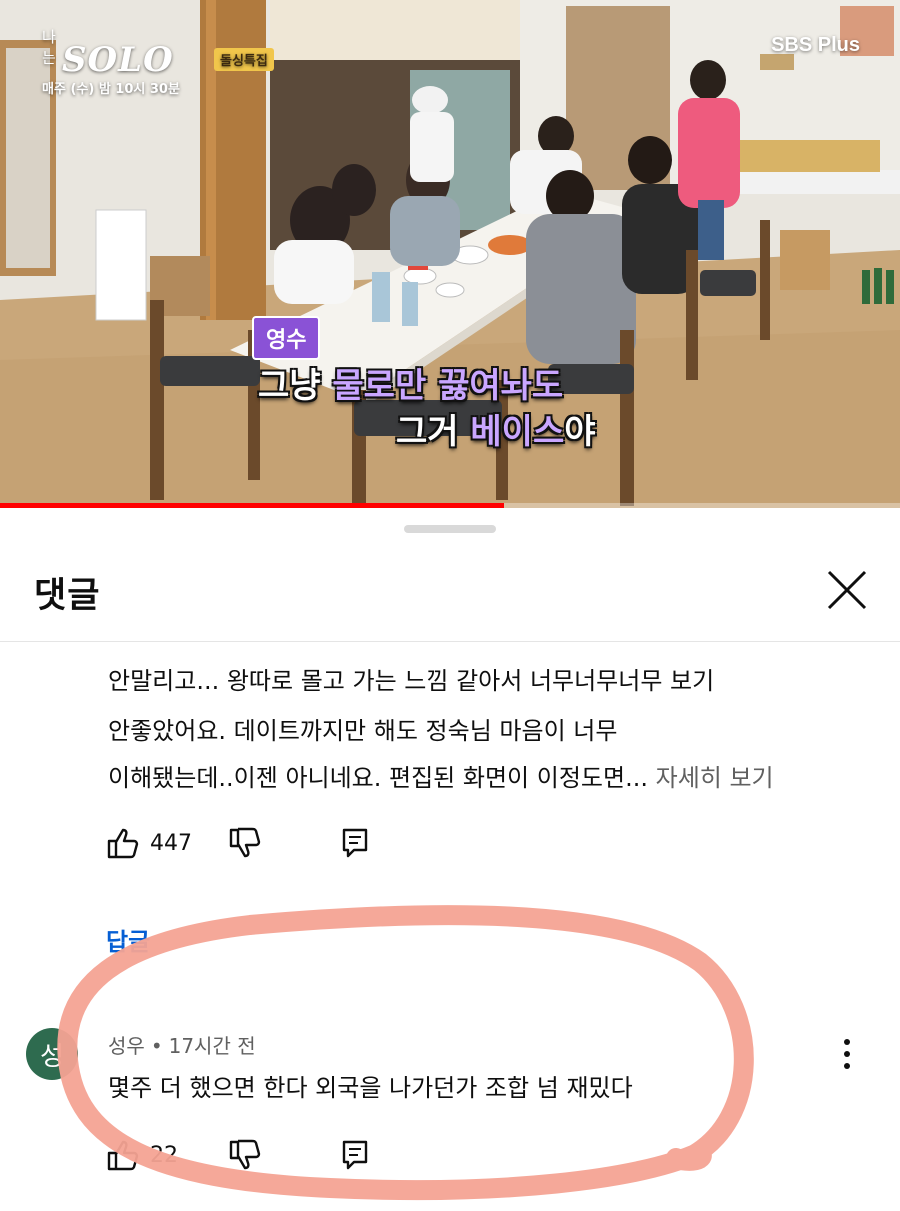  Describe the element at coordinates (815, 45) in the screenshot. I see `broadcaster-watermark: SBS Plus` at that location.